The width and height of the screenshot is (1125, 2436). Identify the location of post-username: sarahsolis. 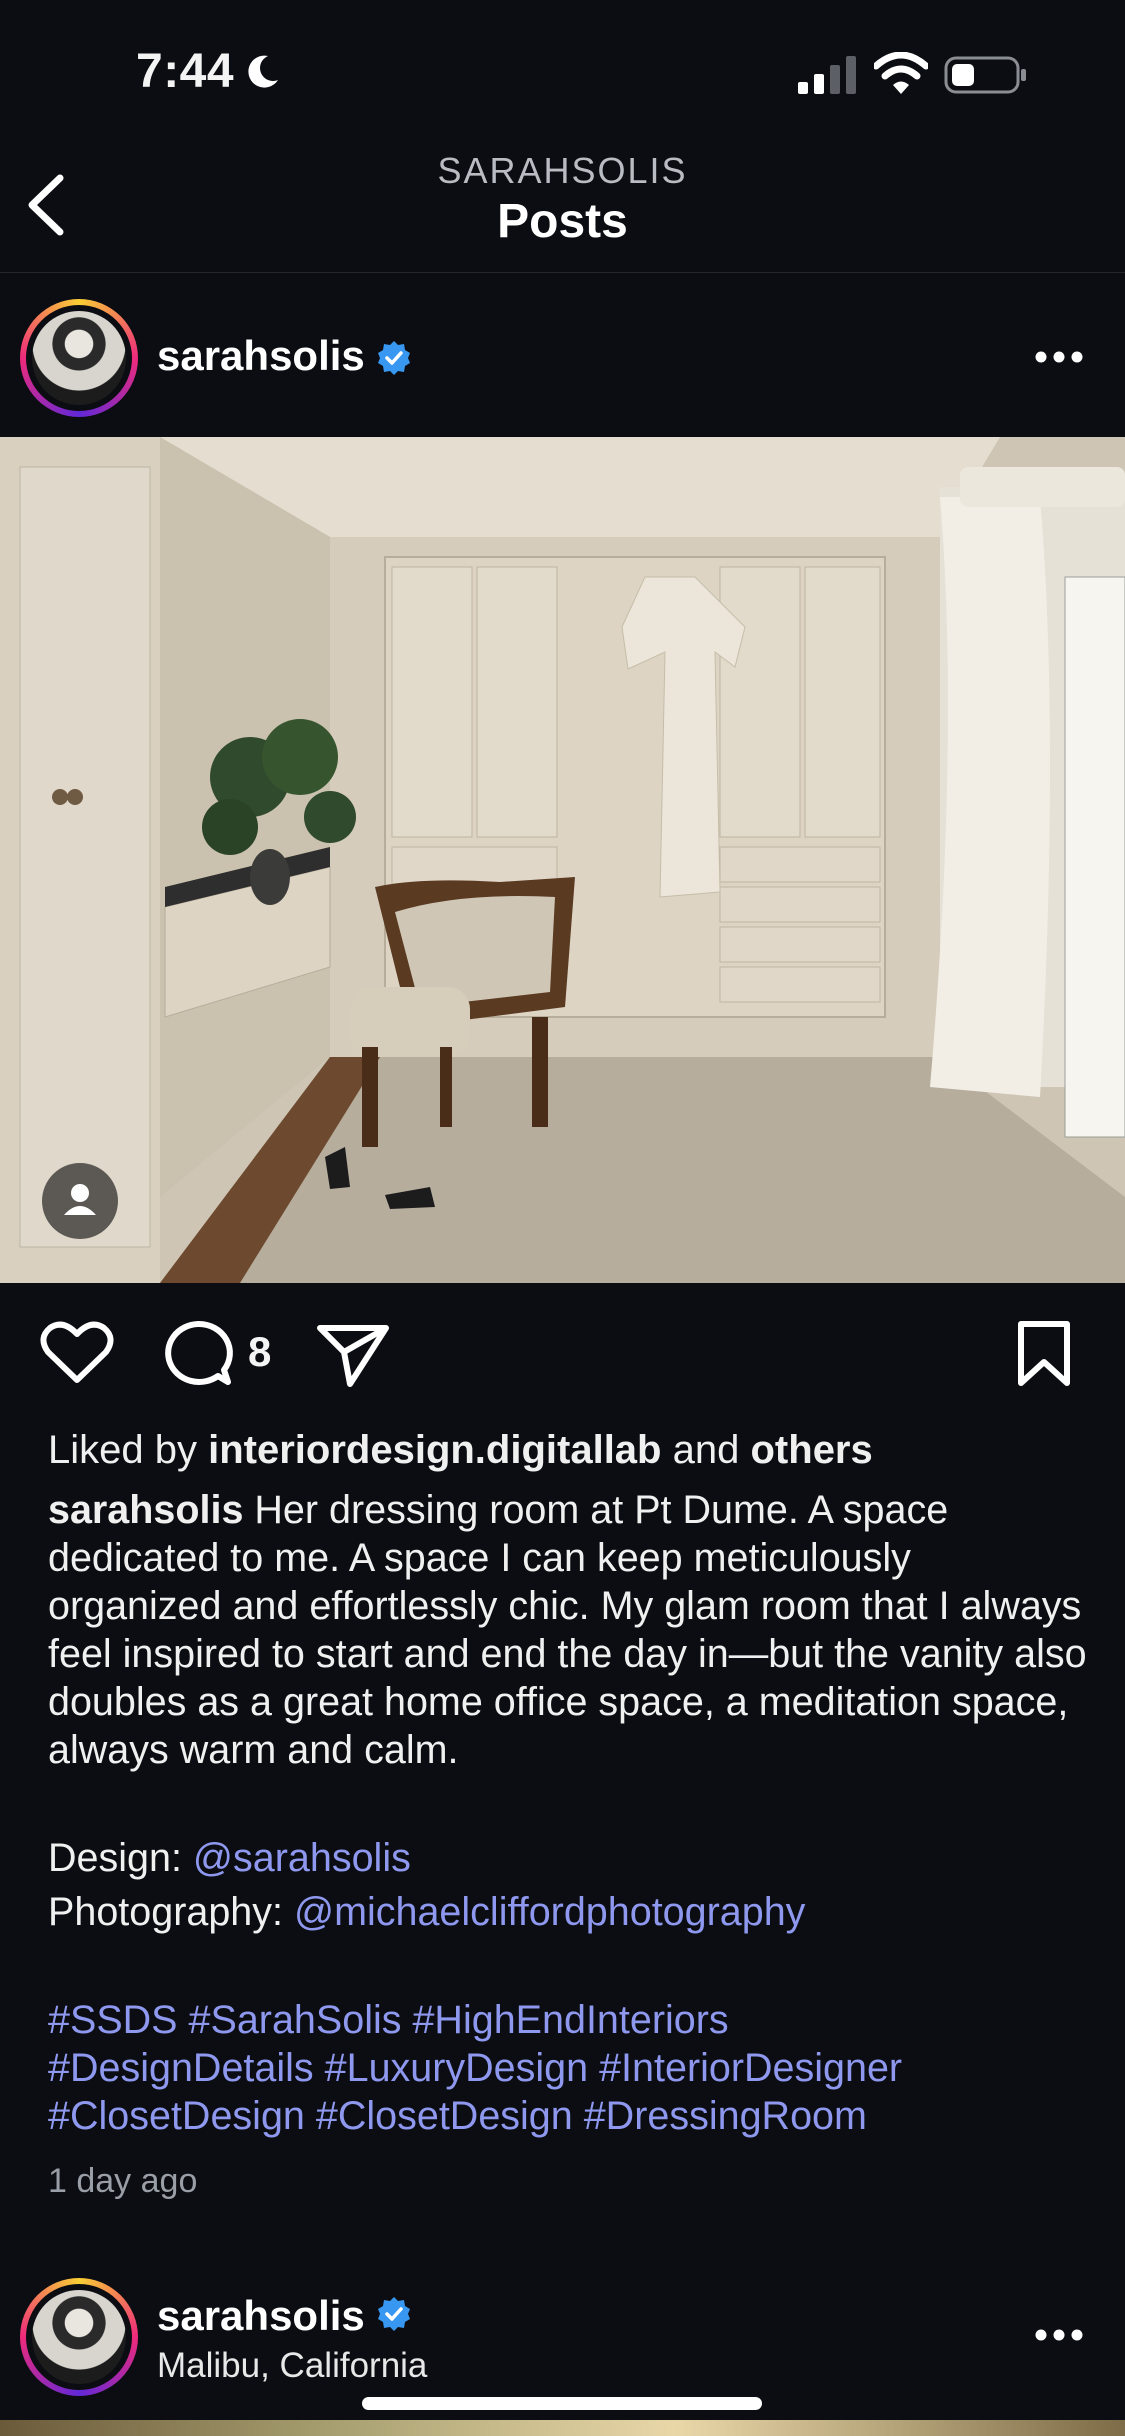
(261, 356).